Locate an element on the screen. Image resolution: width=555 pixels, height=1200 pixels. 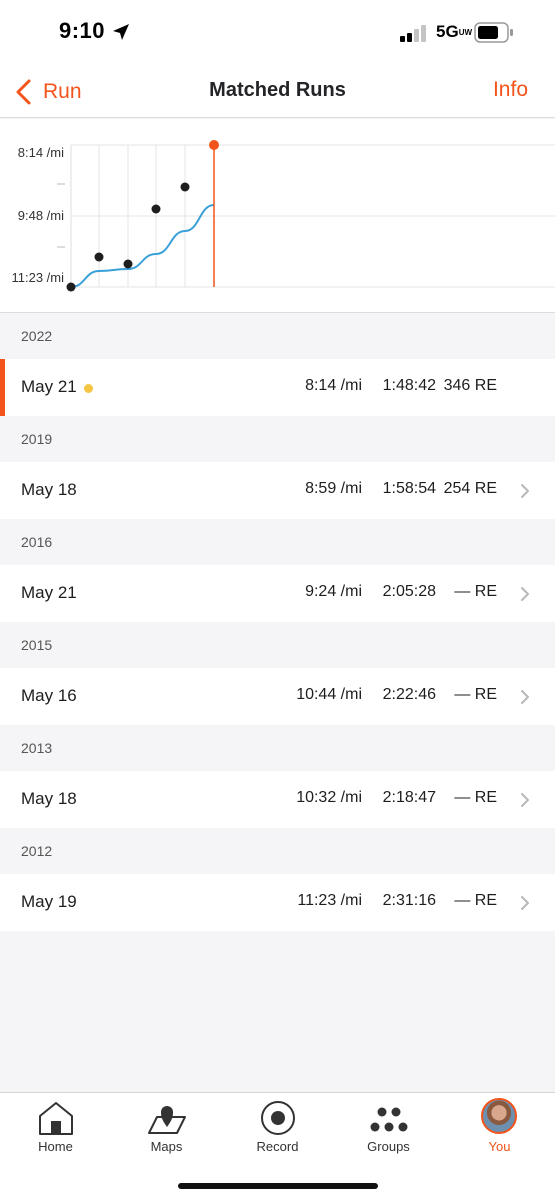
tab-record-label: Record is located at coordinates (277, 1146).